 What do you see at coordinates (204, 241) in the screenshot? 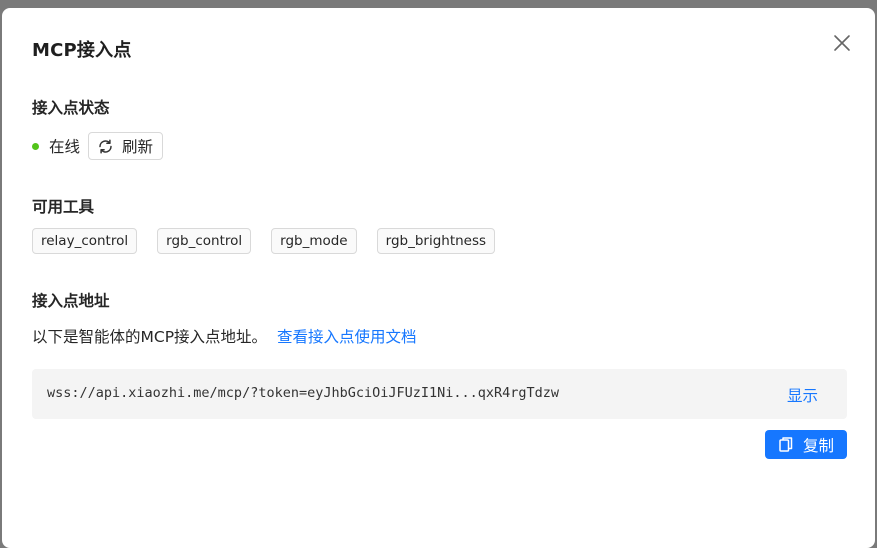
I see `tool-tag: rgb_control` at bounding box center [204, 241].